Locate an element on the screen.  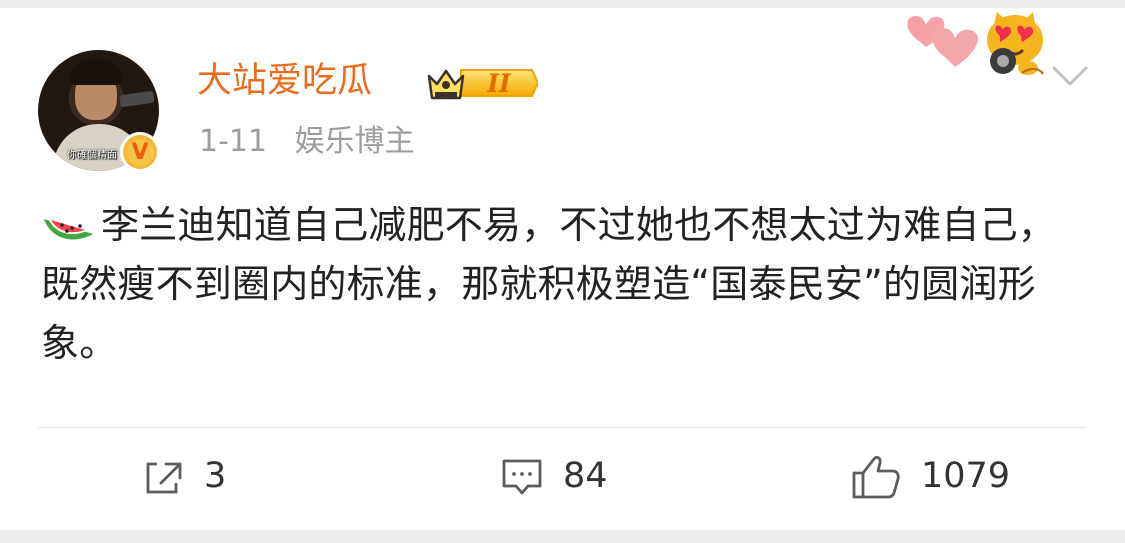
comment-button: 84 is located at coordinates (554, 476).